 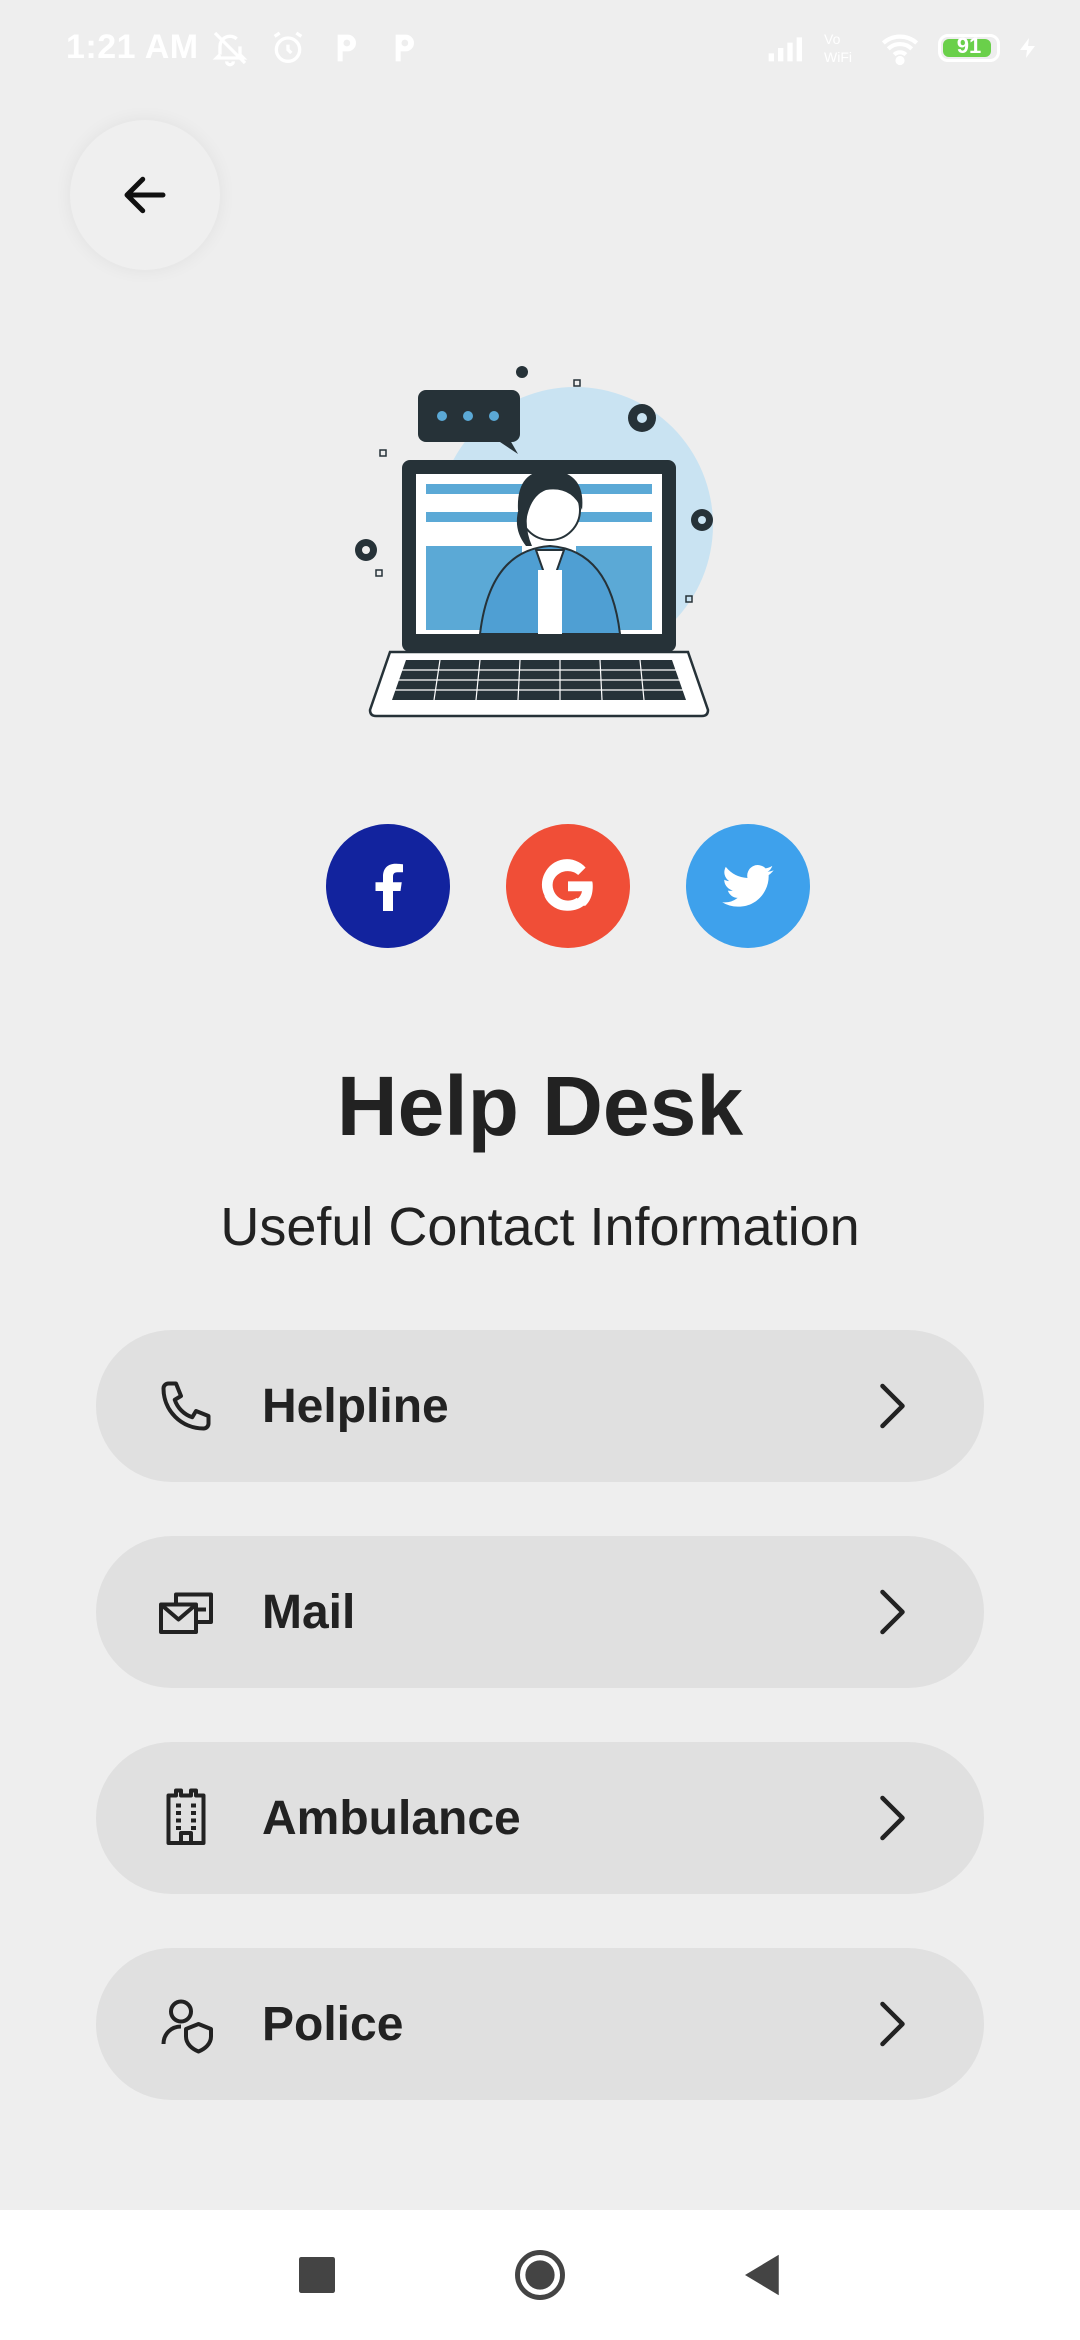 What do you see at coordinates (391, 1818) in the screenshot?
I see `menu-label: Ambulance` at bounding box center [391, 1818].